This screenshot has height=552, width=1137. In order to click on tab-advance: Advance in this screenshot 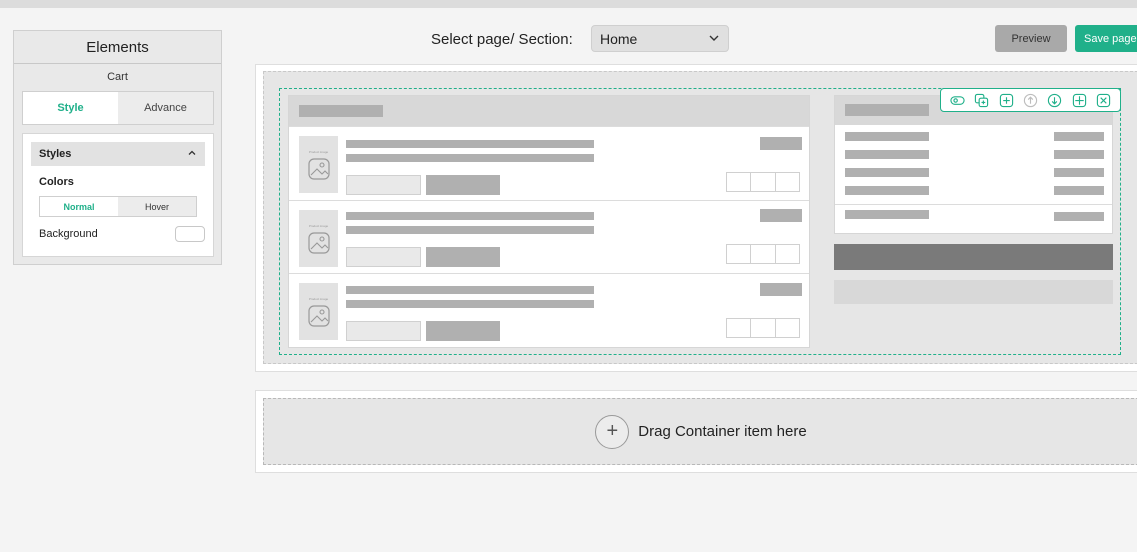, I will do `click(165, 108)`.